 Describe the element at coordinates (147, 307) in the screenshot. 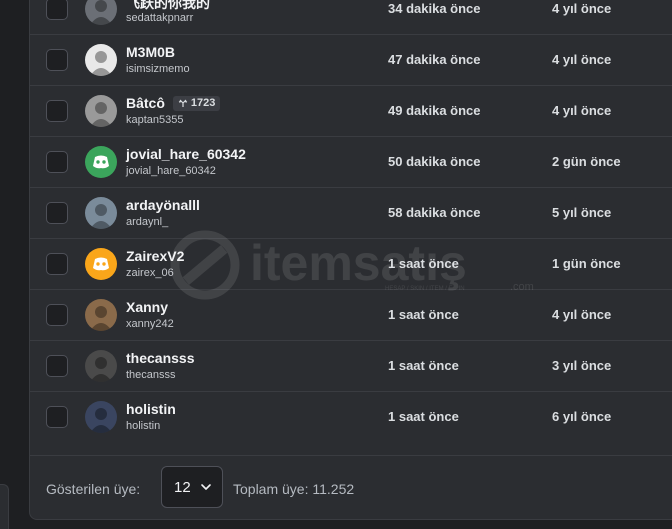

I see `member-name: Xanny` at that location.